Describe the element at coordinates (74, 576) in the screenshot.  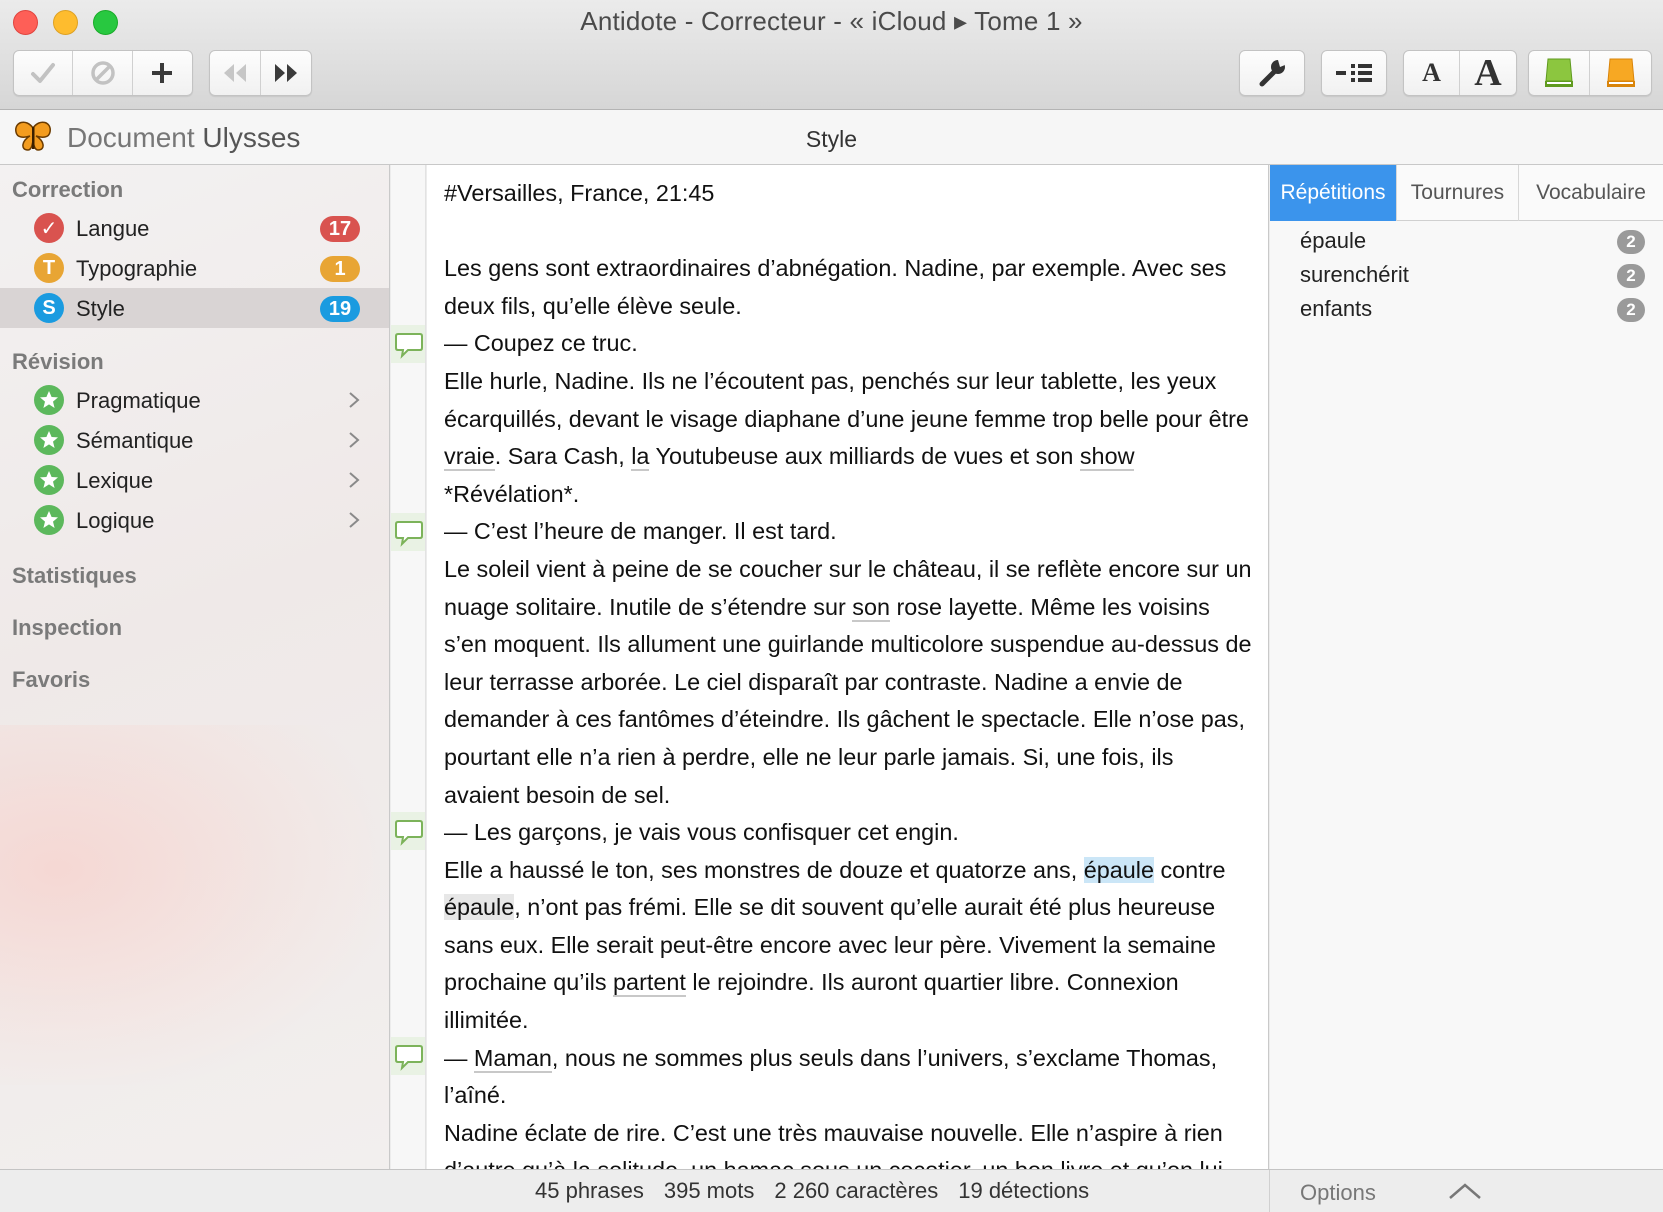
I see `sidebar-heading-statistiques: Statistiques` at that location.